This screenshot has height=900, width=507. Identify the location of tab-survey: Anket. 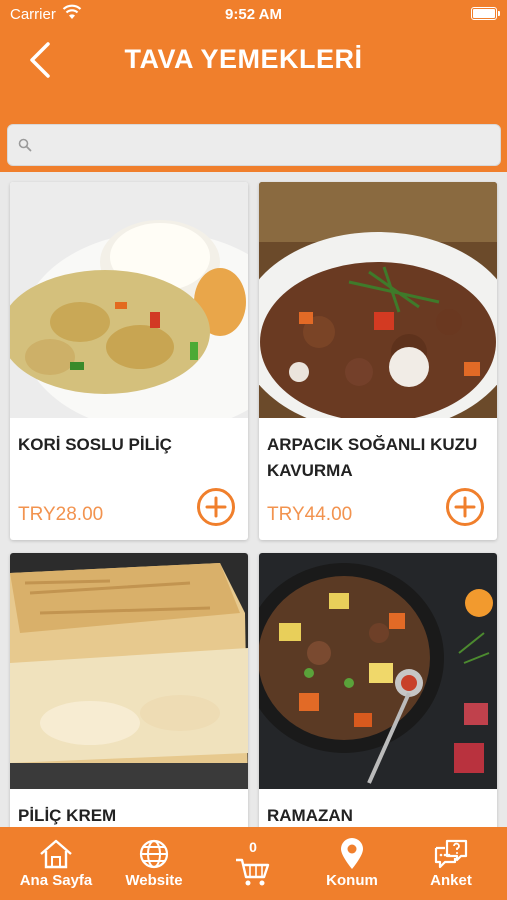
(451, 863).